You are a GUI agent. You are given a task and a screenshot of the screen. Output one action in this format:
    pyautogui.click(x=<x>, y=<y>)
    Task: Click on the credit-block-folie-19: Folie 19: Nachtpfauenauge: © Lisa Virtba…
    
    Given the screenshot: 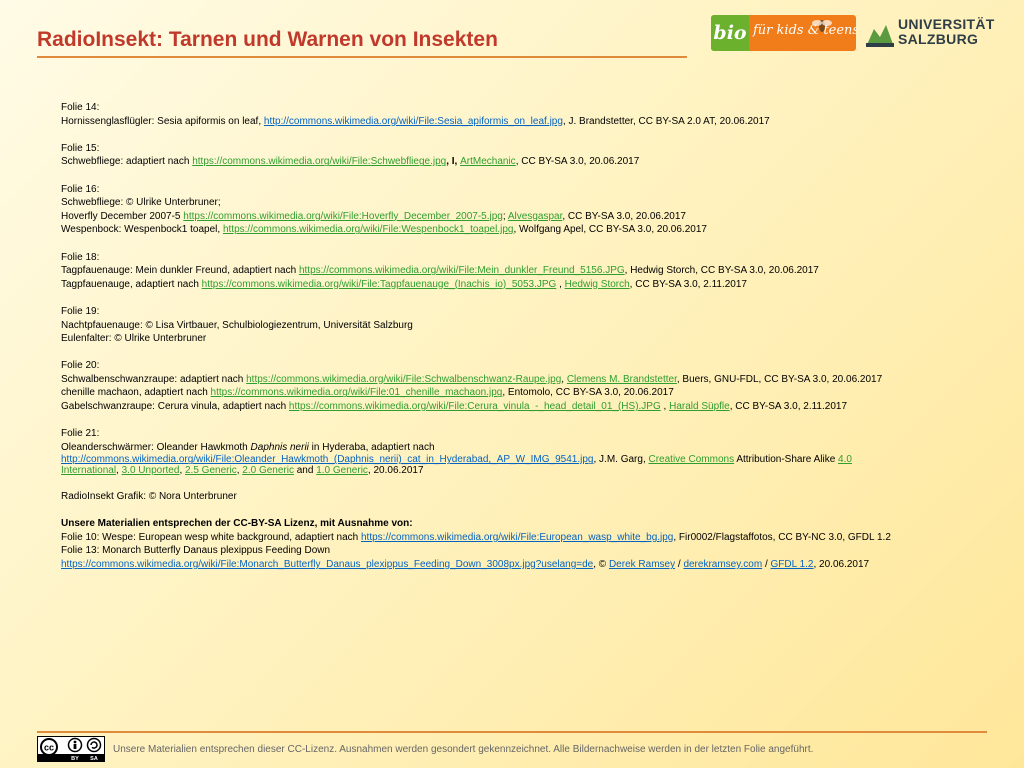 What is the action you would take?
    pyautogui.click(x=511, y=325)
    